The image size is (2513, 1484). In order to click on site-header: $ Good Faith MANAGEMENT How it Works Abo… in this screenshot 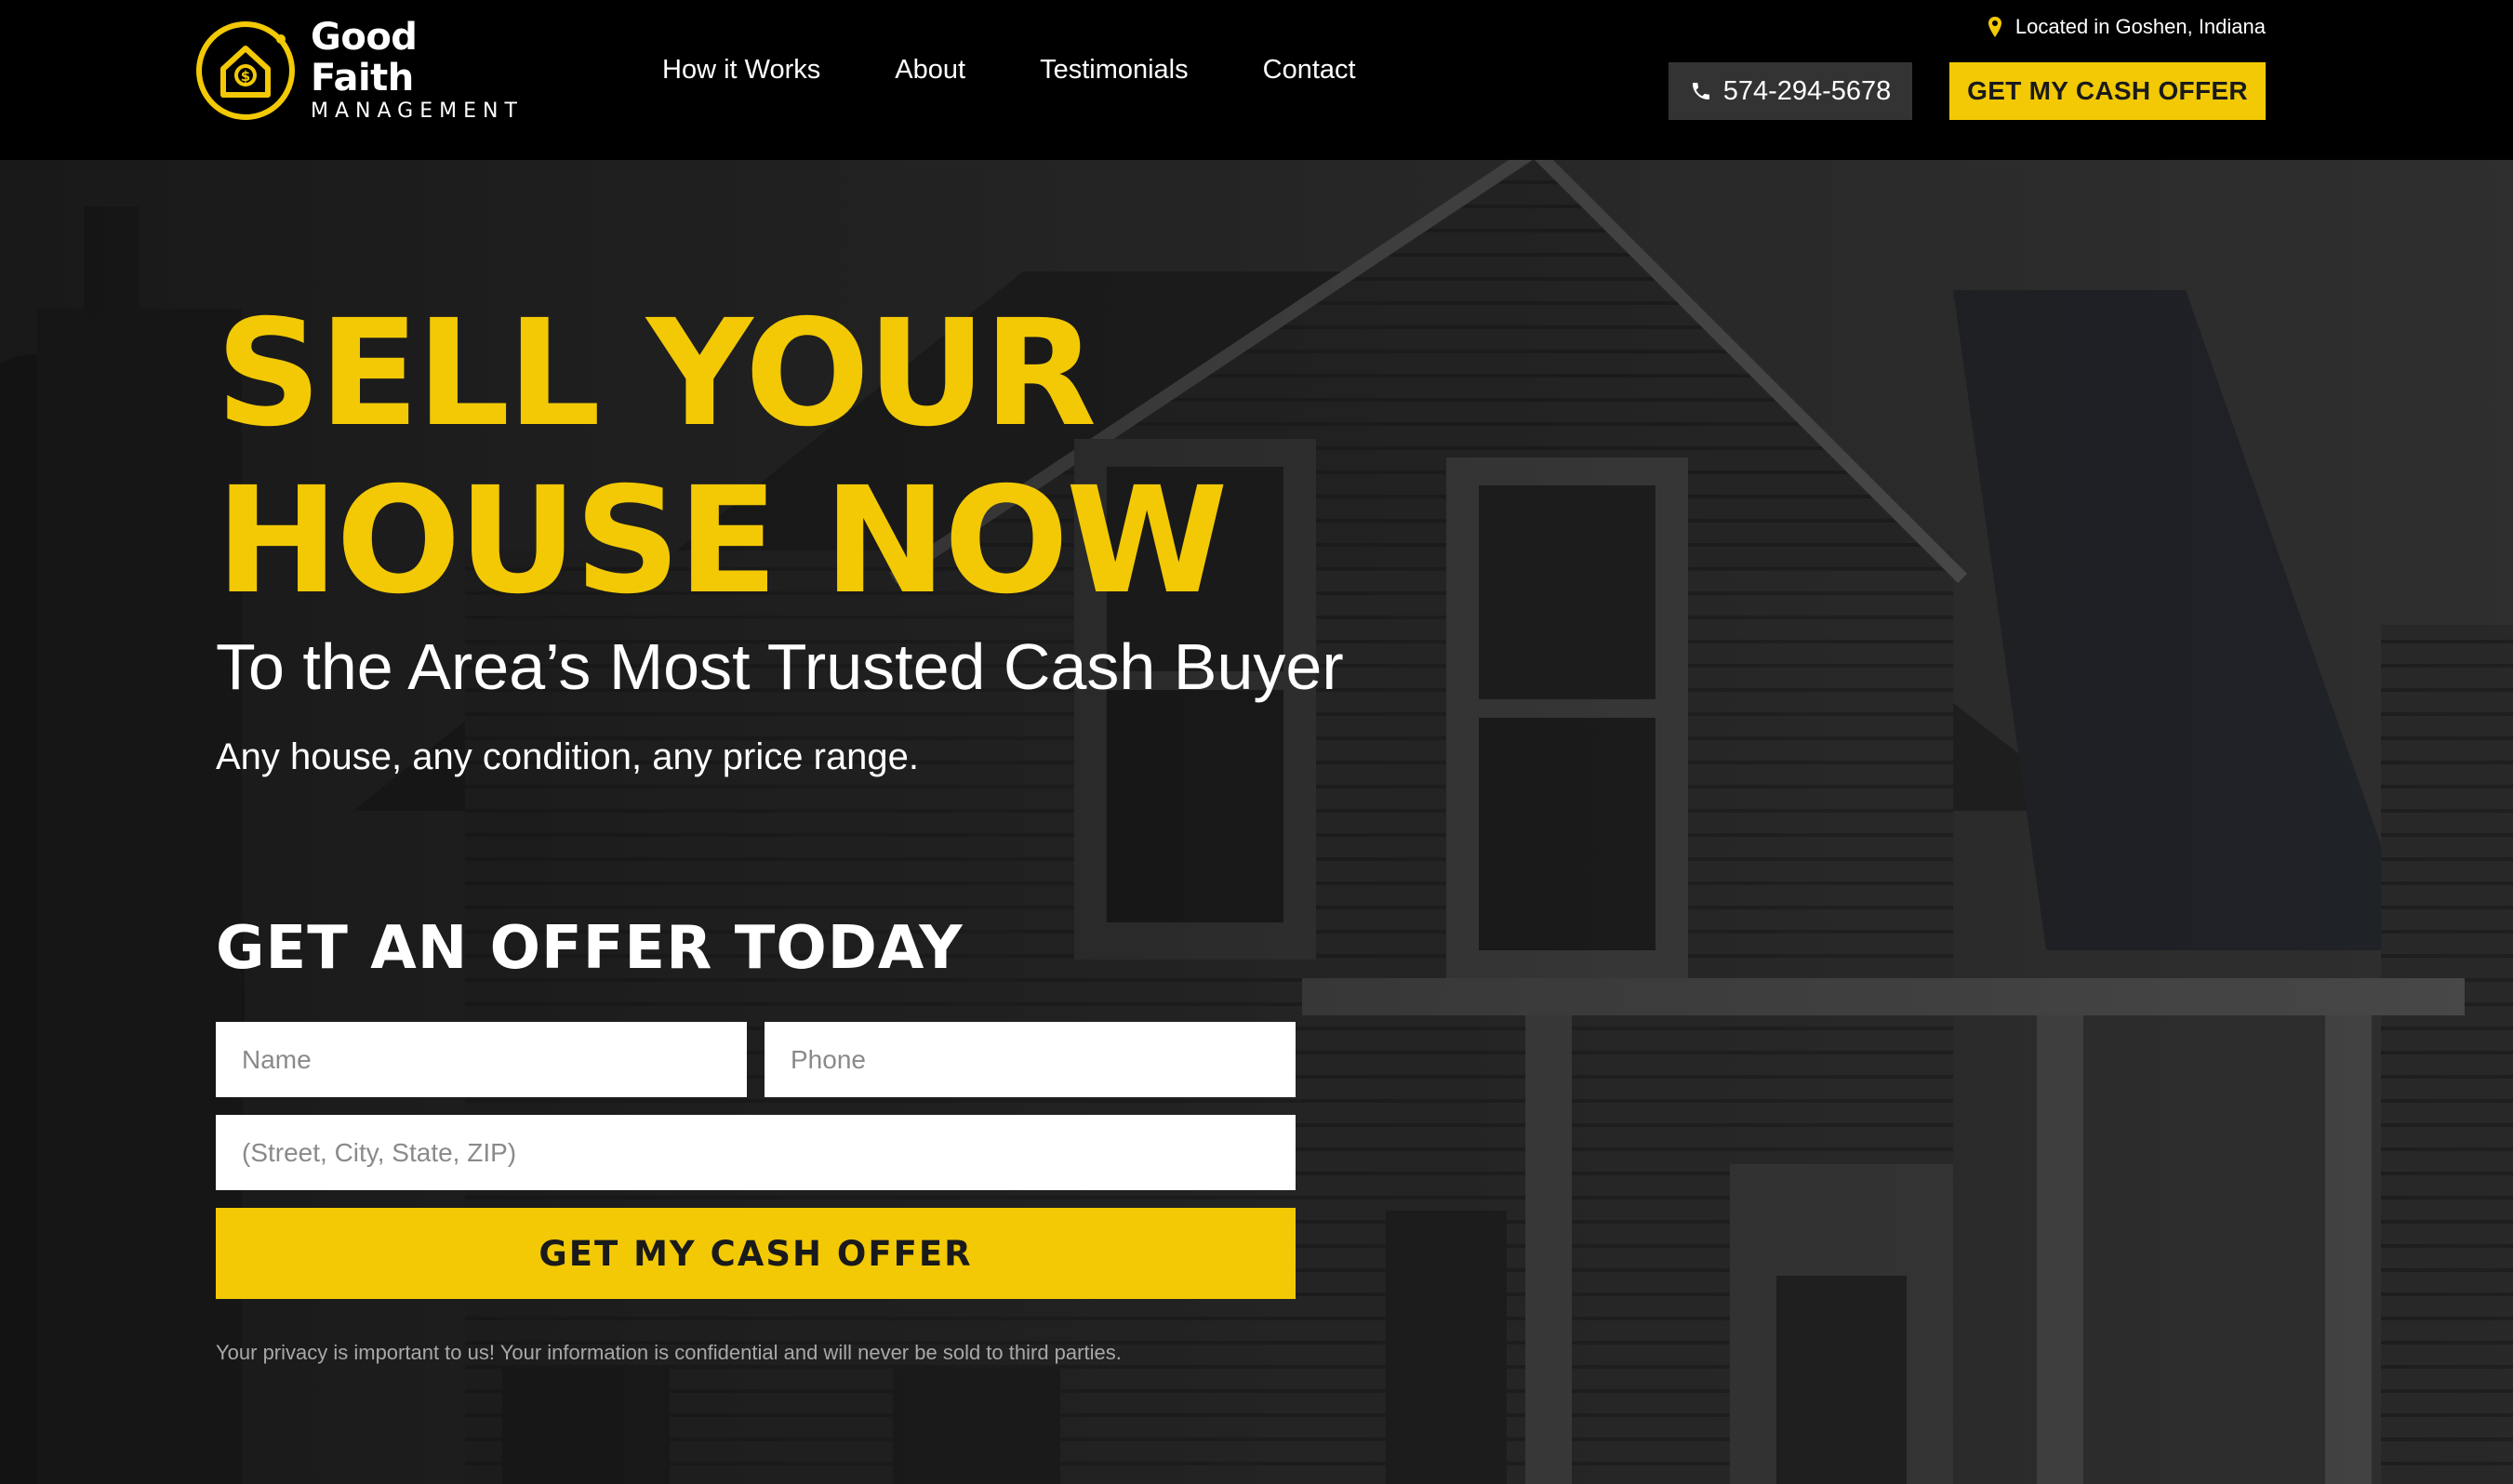, I will do `click(1256, 80)`.